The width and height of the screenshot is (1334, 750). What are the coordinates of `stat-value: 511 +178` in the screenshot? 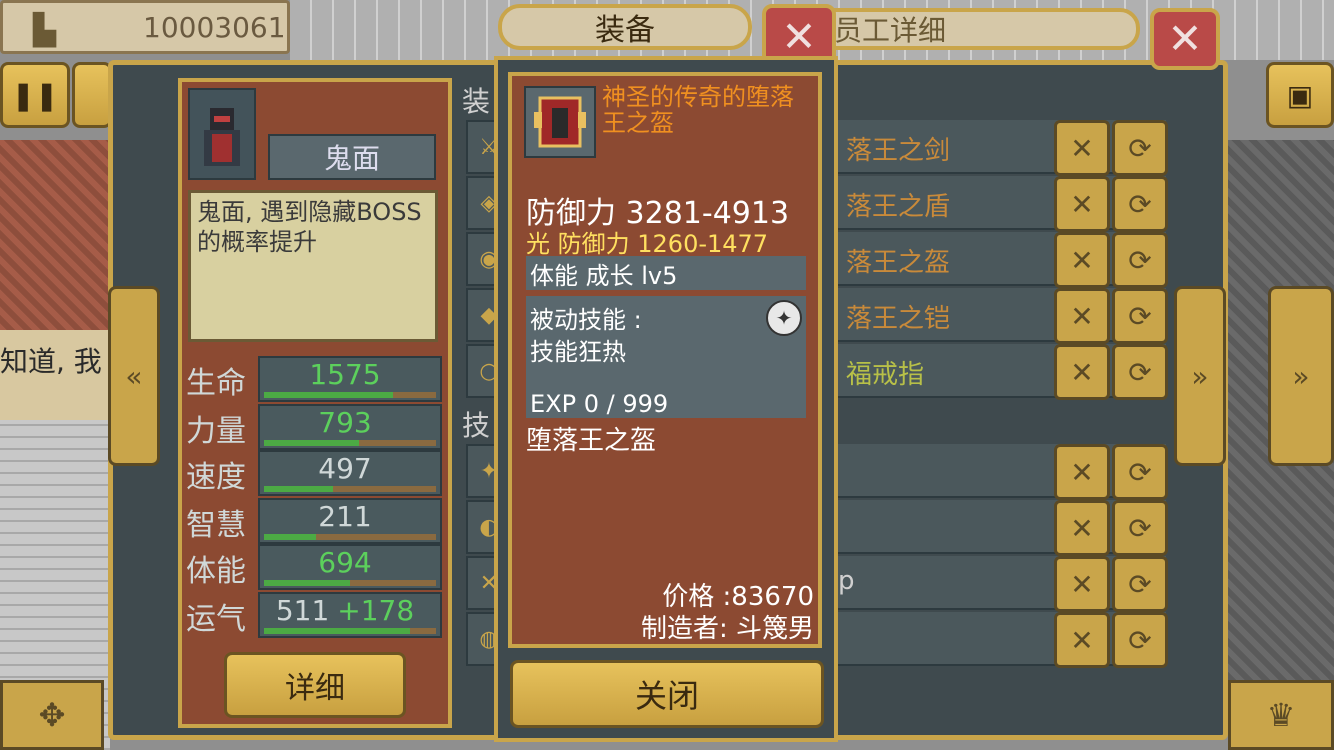 It's located at (345, 610).